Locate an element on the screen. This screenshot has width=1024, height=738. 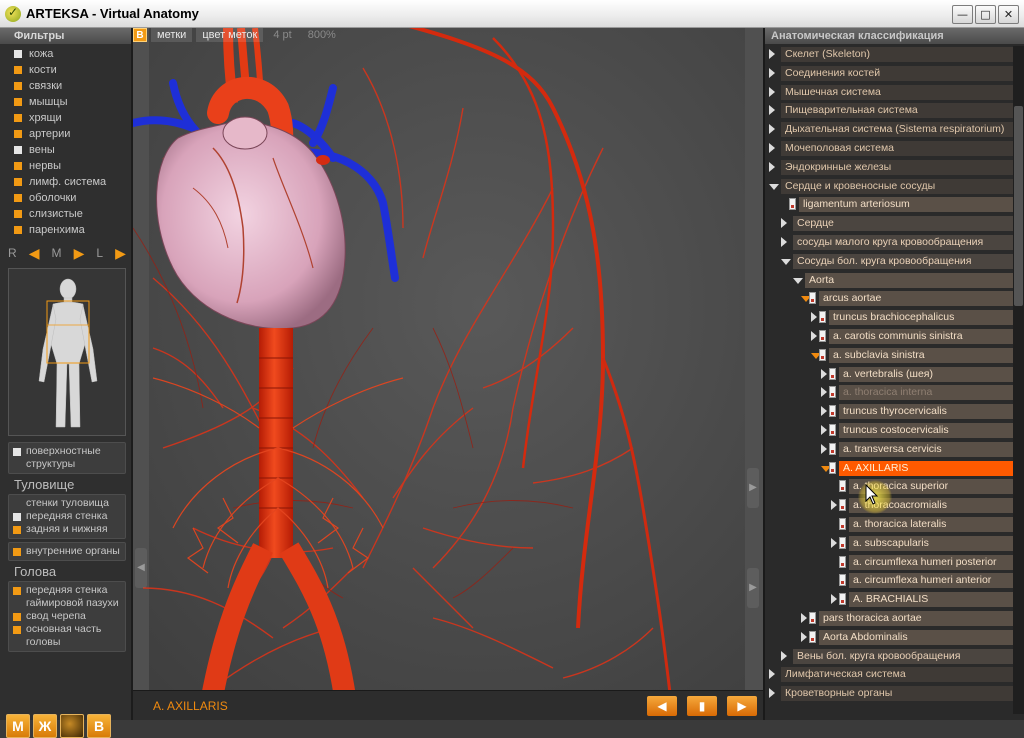
right-collapse-handle: ▶ is located at coordinates (753, 488).